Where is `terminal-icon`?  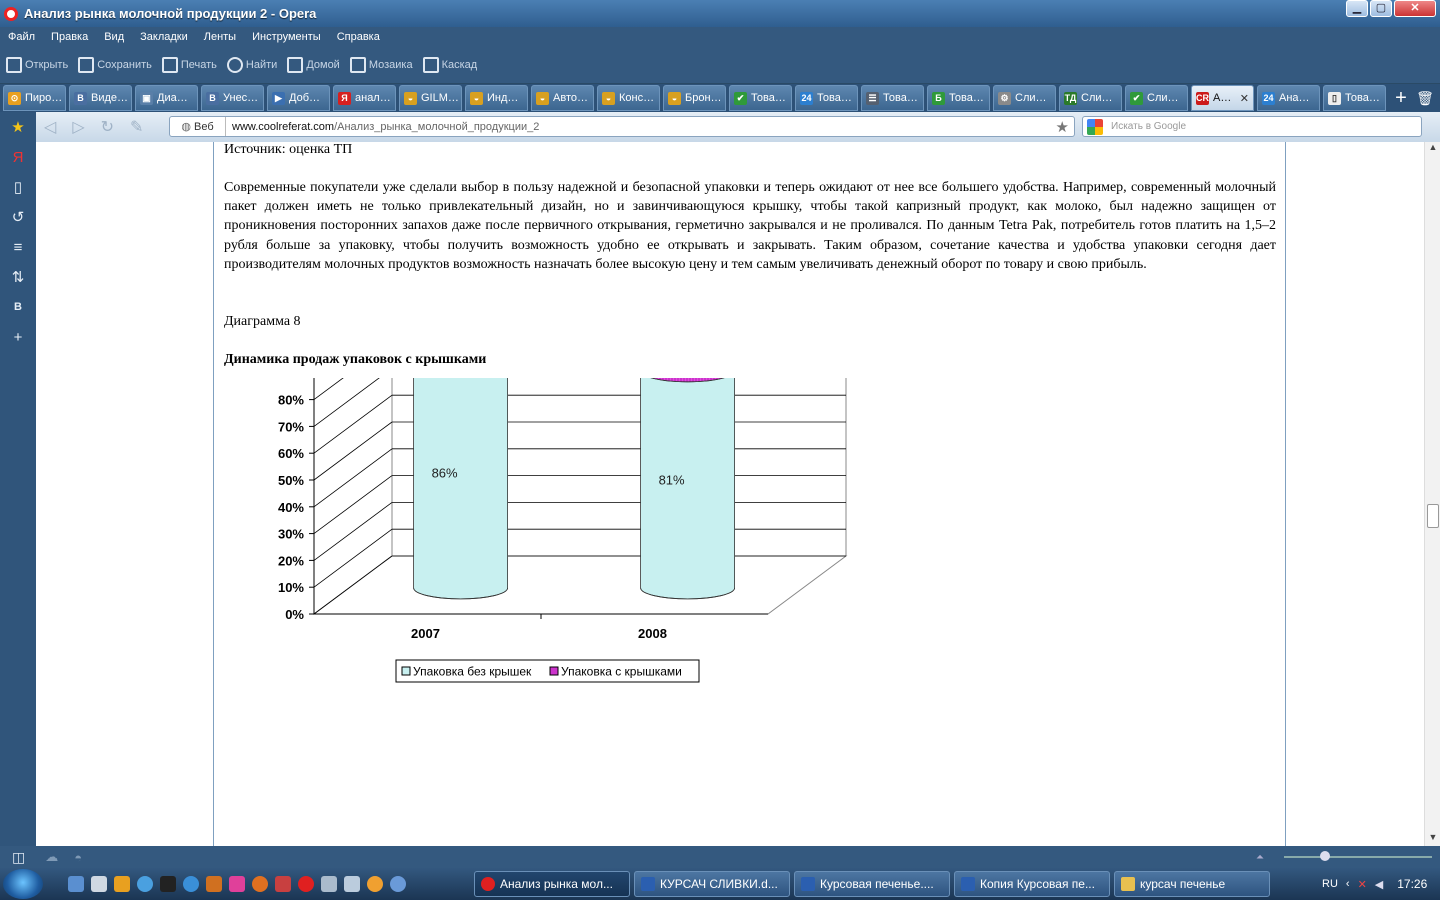
terminal-icon is located at coordinates (168, 884).